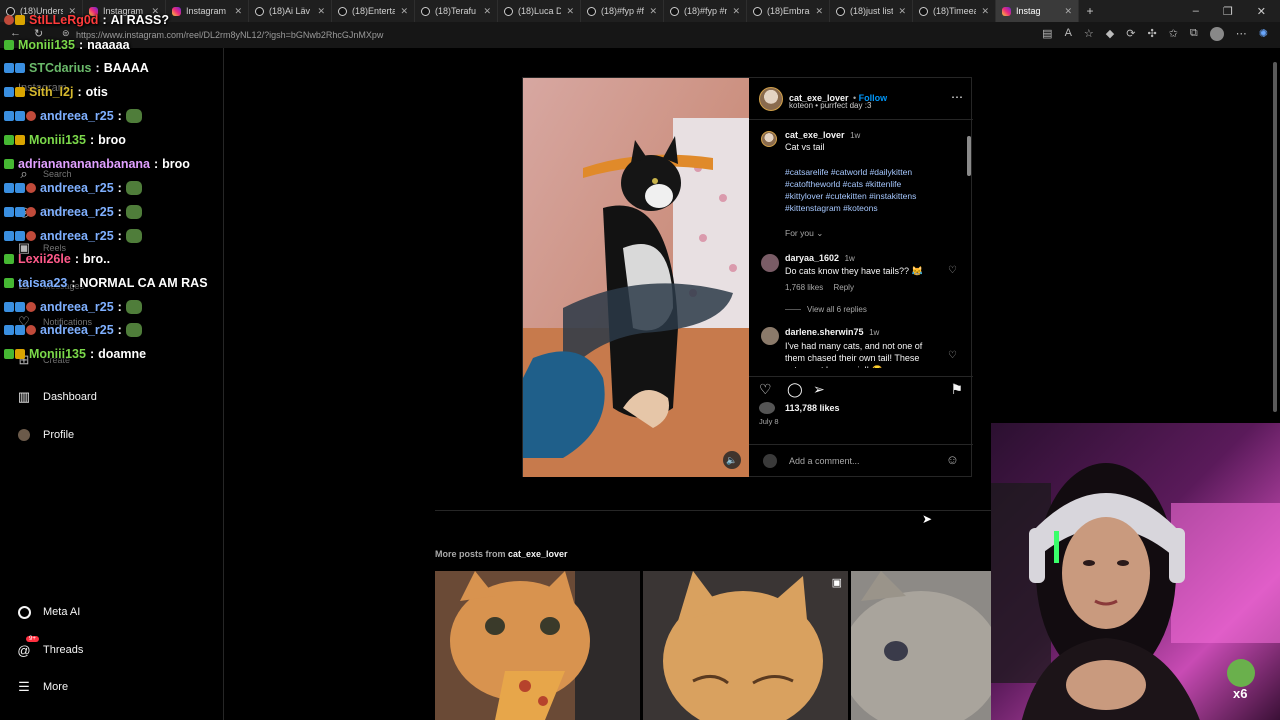  Describe the element at coordinates (373, 11) in the screenshot. I see `browser-tab: (18)Entertain ✕` at that location.